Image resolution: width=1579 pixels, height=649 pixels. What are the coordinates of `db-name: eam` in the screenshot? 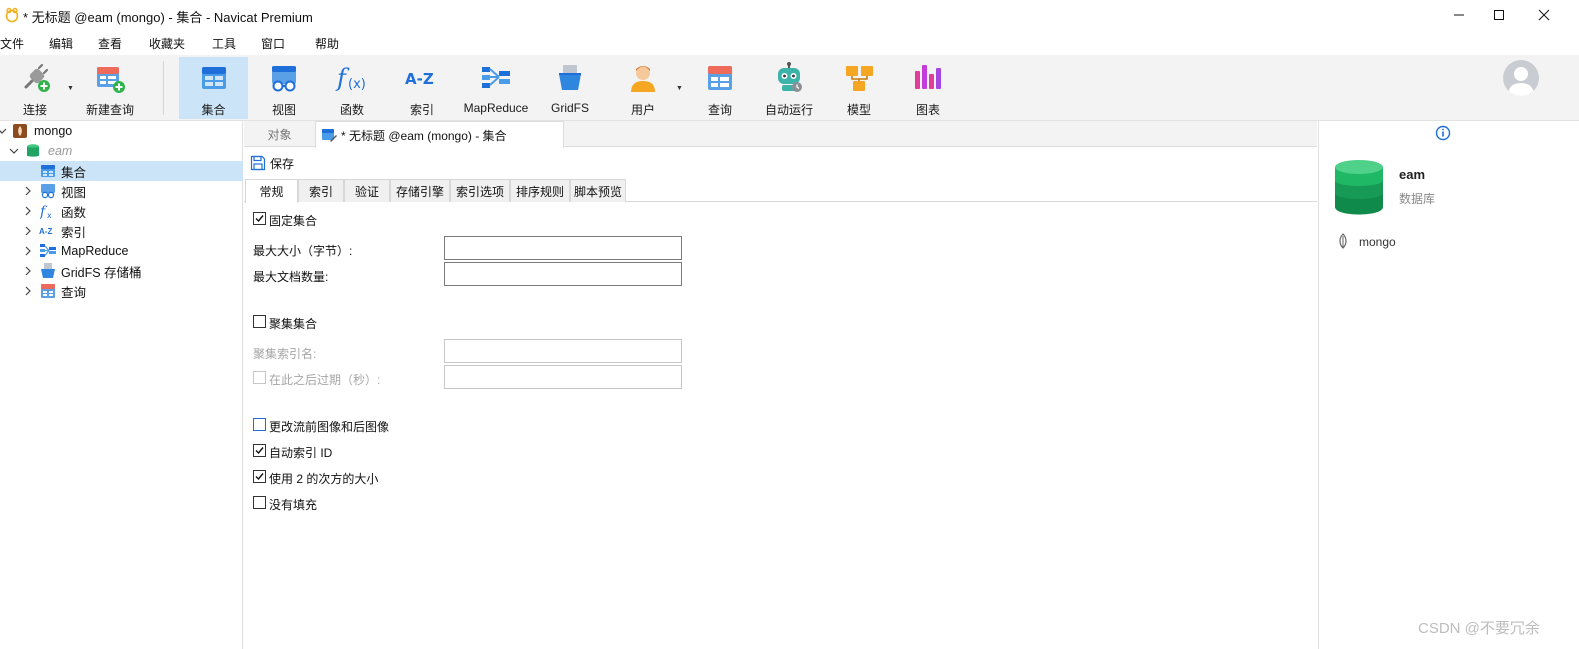 It's located at (1412, 174).